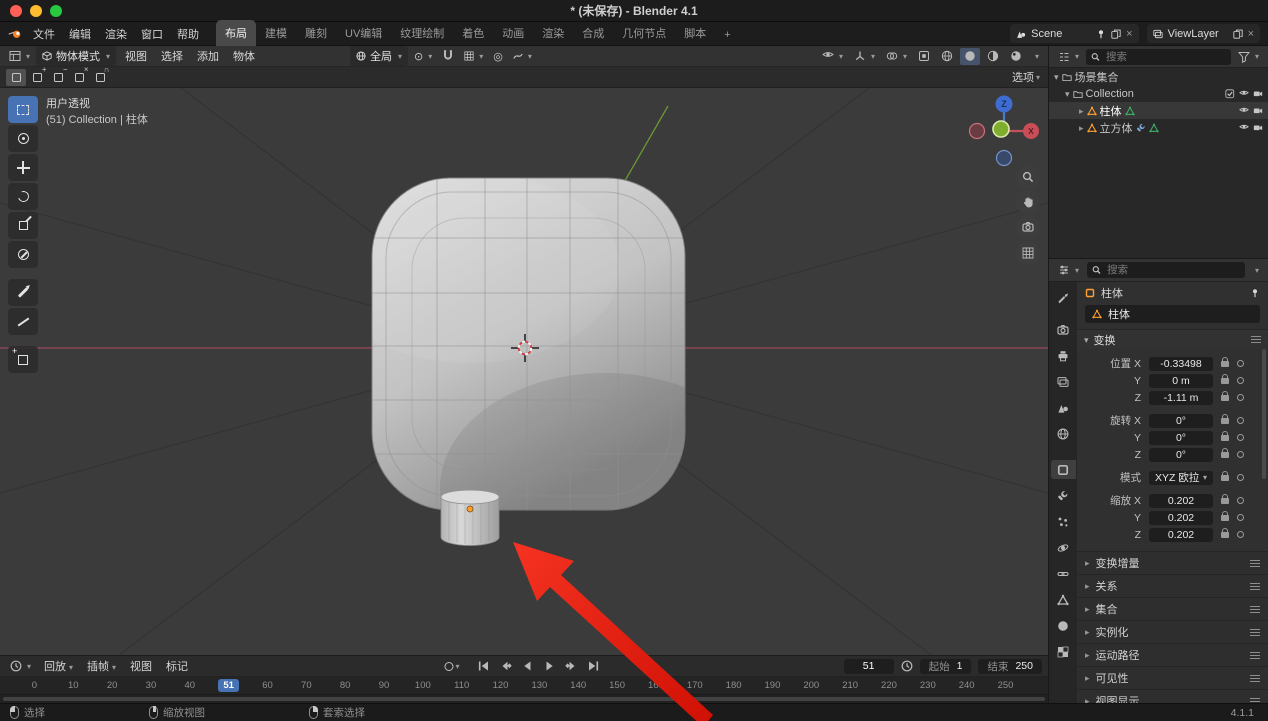 The image size is (1268, 721). Describe the element at coordinates (80, 34) in the screenshot. I see `topbar-menu-item: 编辑` at that location.